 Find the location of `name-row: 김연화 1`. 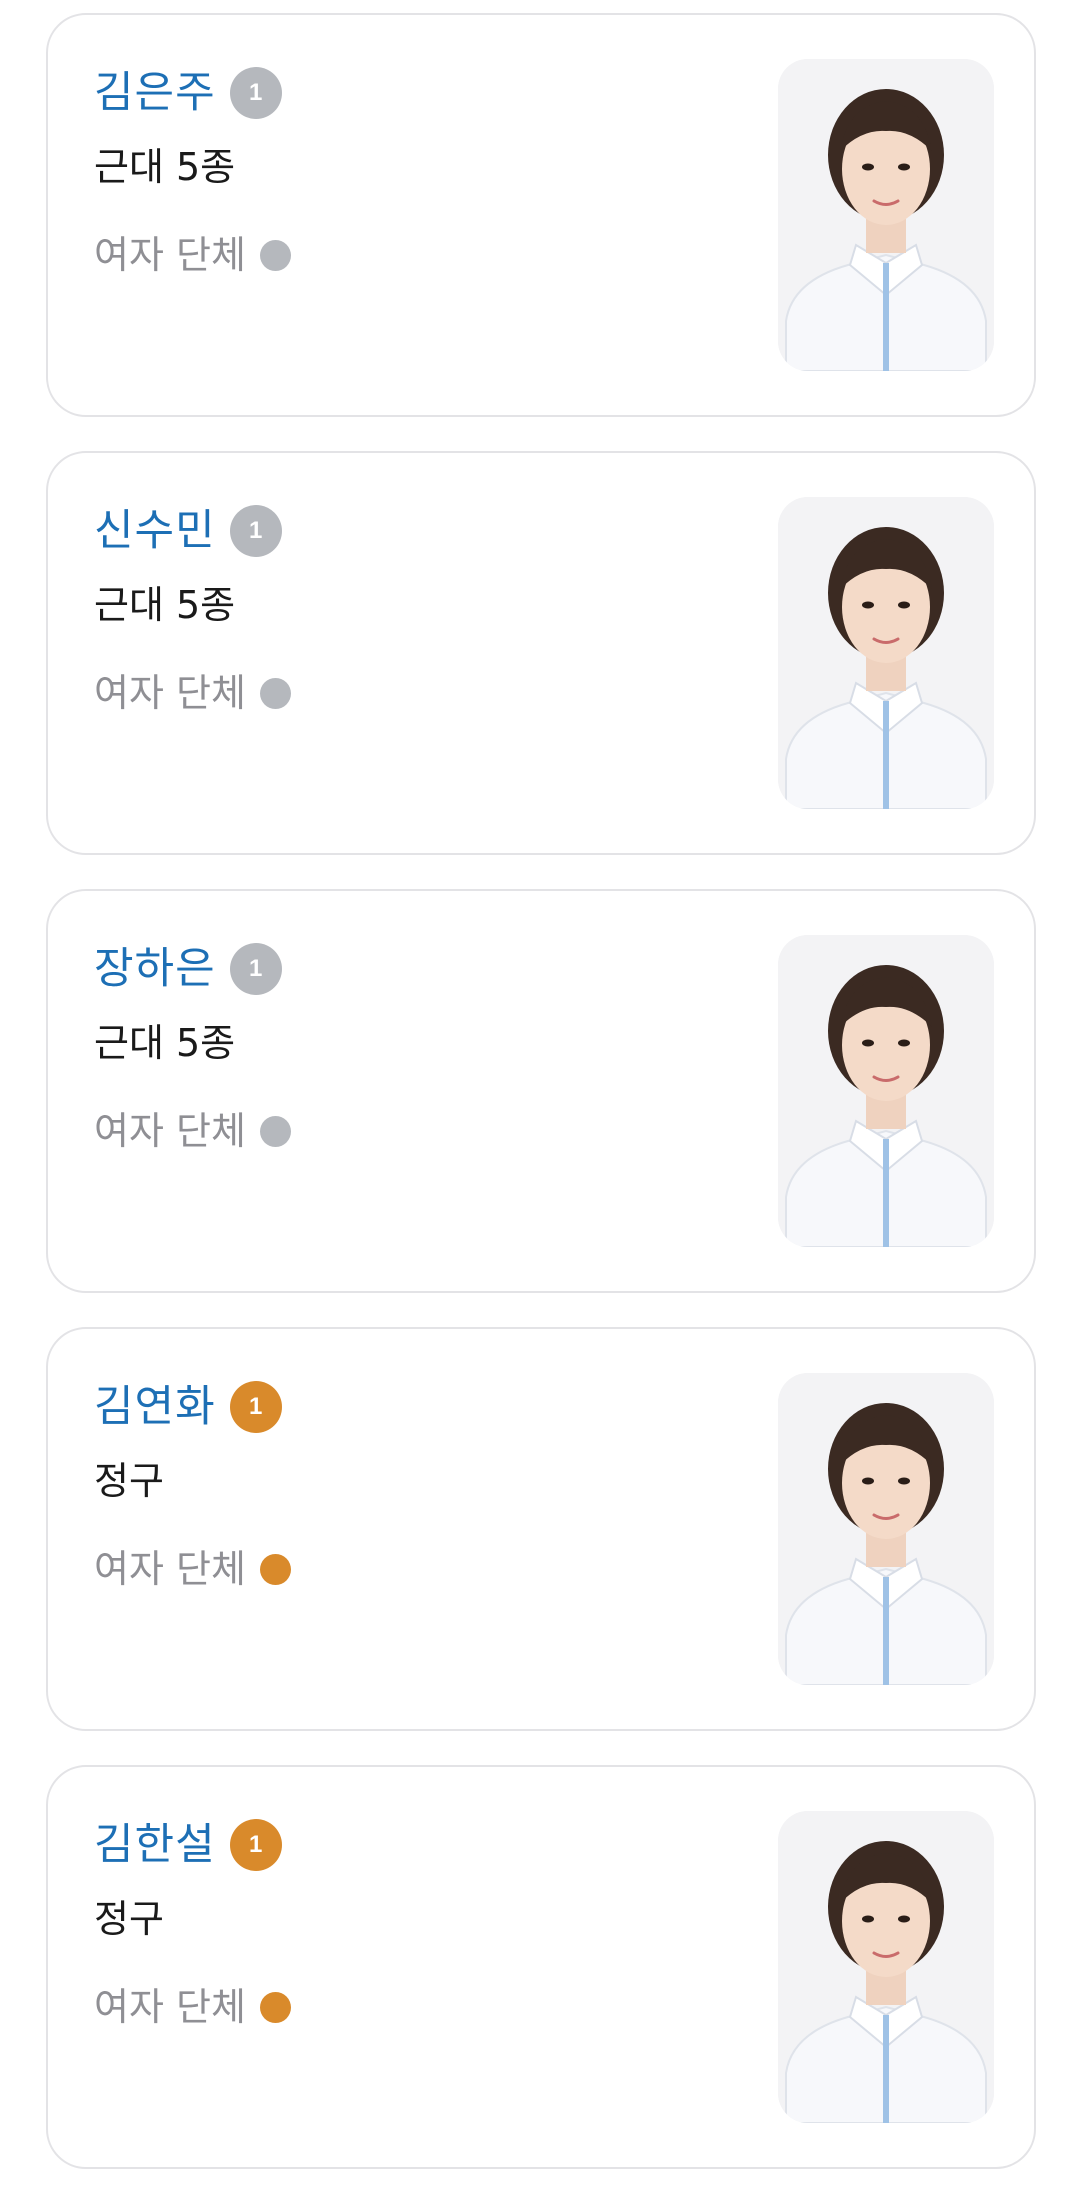

name-row: 김연화 1 is located at coordinates (188, 1407).